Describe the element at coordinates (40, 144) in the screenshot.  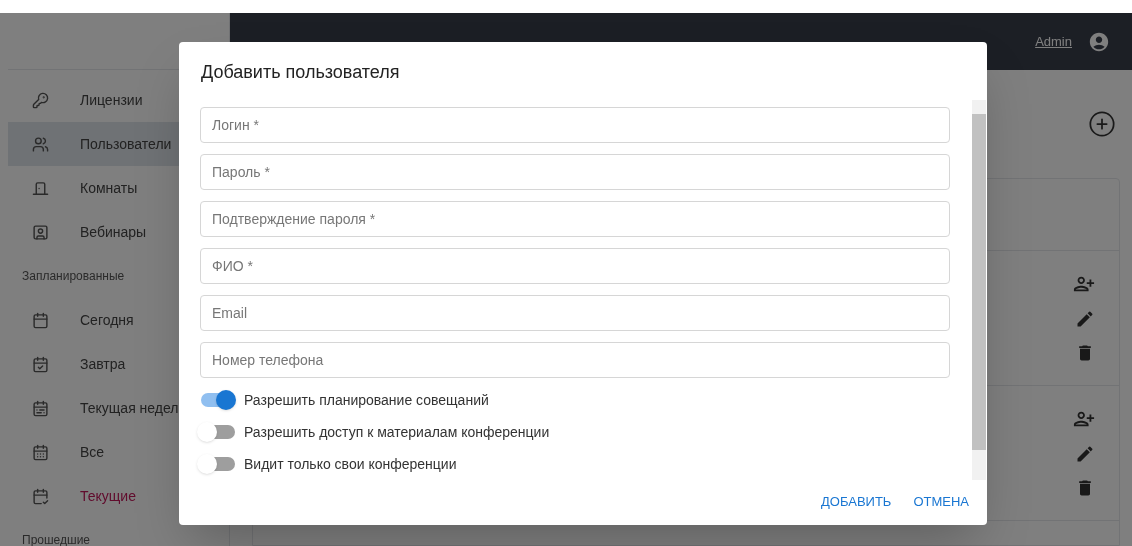
I see `people-icon` at that location.